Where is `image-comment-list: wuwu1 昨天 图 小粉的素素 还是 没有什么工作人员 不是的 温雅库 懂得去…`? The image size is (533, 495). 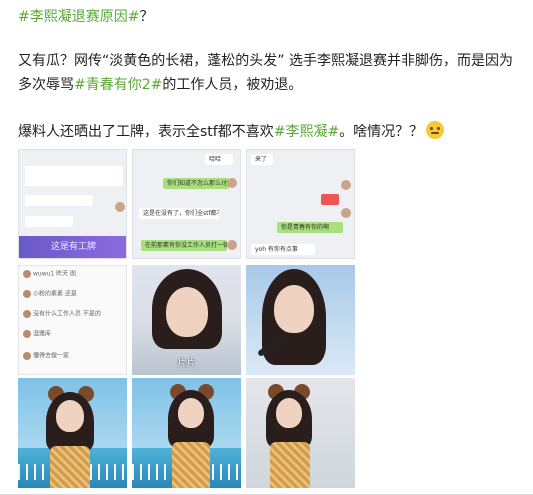
image-comment-list: wuwu1 昨天 图 小粉的素素 还是 没有什么工作人员 不是的 温雅库 懂得去… is located at coordinates (72, 320).